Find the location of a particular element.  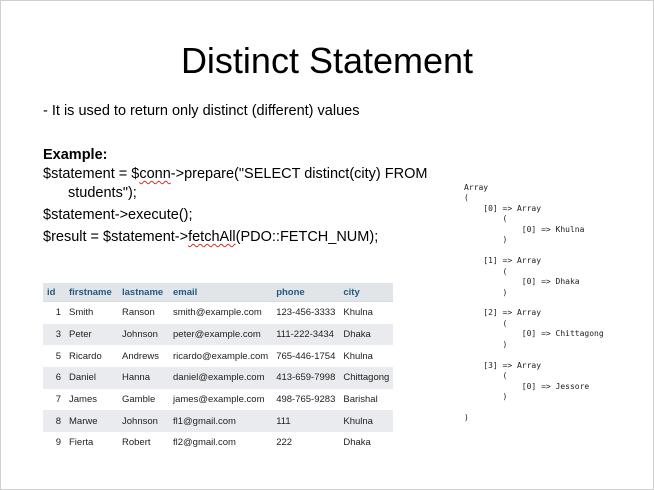

cell-city: Chittagong is located at coordinates (366, 378).